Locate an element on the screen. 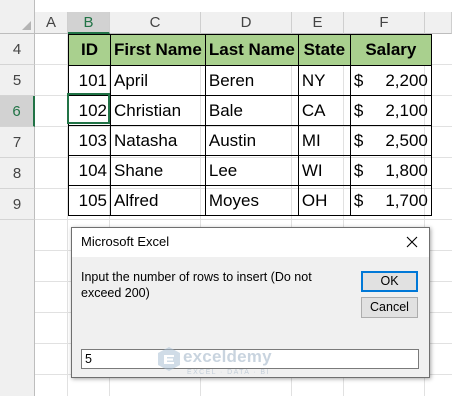 This screenshot has width=452, height=396. first-name-cell: Christian is located at coordinates (158, 110).